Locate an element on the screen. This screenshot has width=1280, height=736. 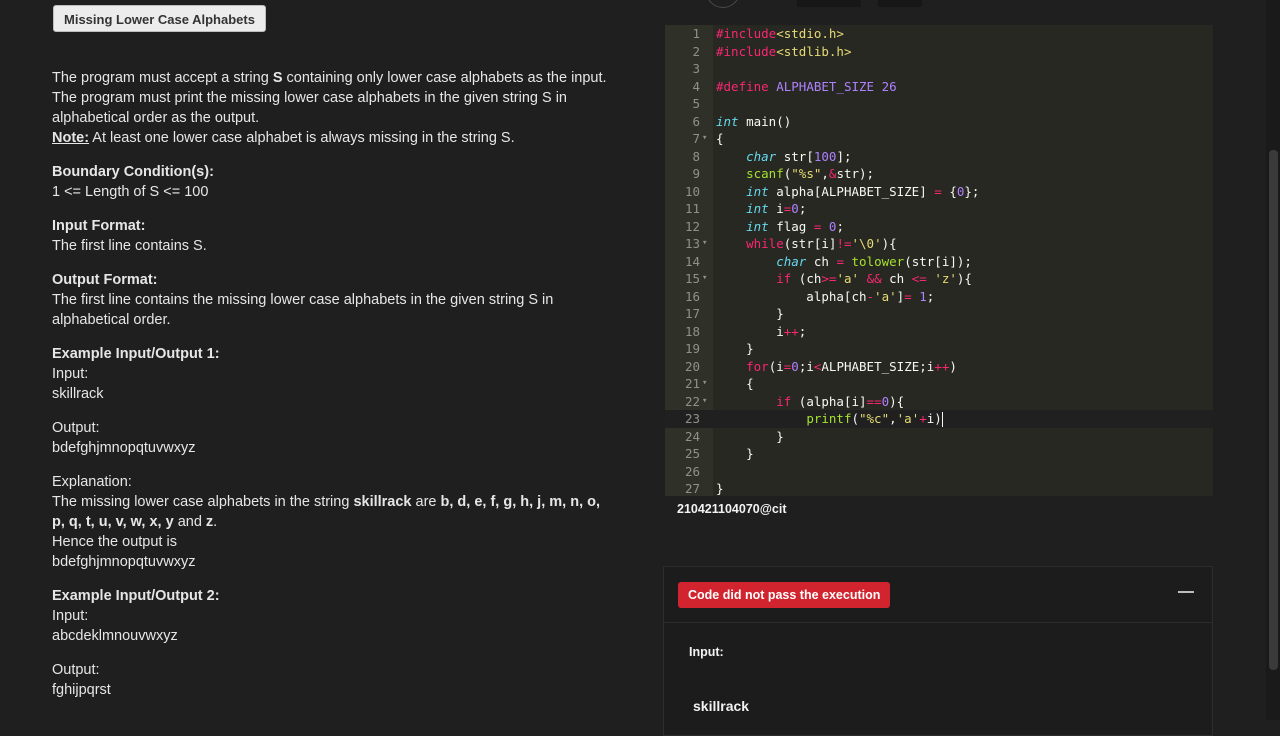
code-line: 21 ▾ { is located at coordinates (939, 384).